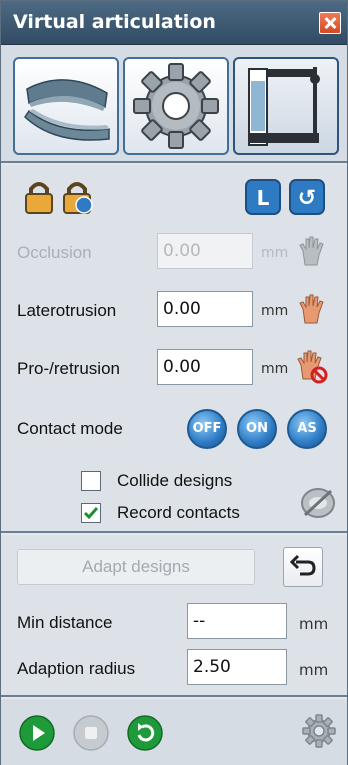 Image resolution: width=348 pixels, height=765 pixels. What do you see at coordinates (318, 503) in the screenshot?
I see `contact-eye-icon` at bounding box center [318, 503].